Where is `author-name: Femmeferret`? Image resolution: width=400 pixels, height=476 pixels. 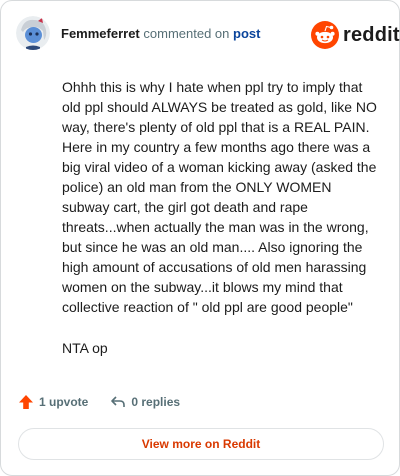
author-name: Femmeferret is located at coordinates (100, 33).